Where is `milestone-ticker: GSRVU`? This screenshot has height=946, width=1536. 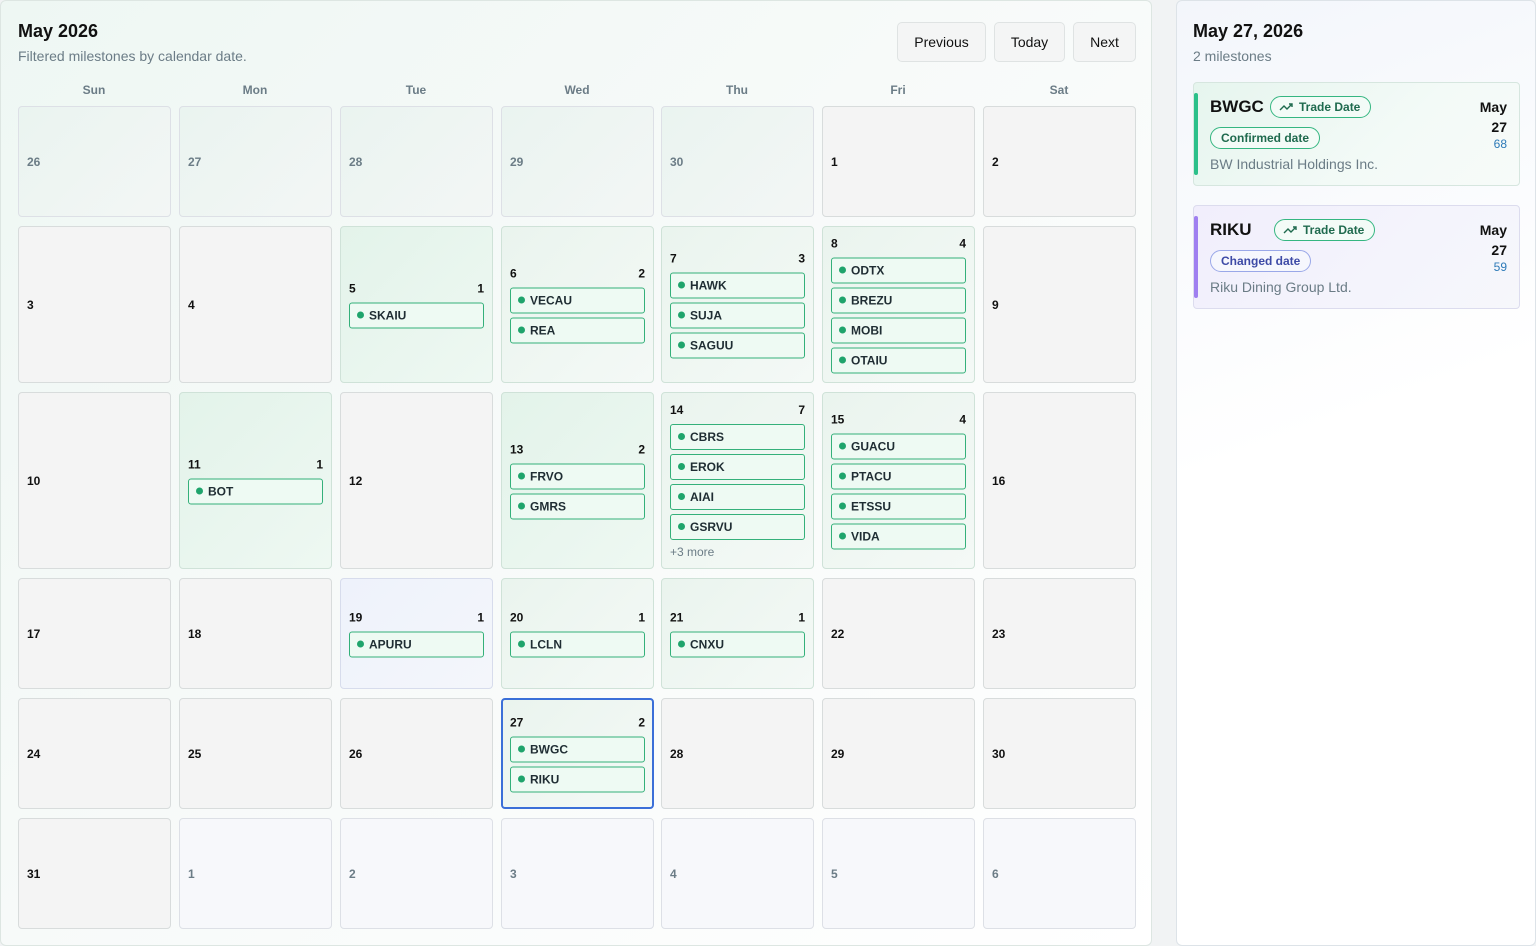 milestone-ticker: GSRVU is located at coordinates (711, 526).